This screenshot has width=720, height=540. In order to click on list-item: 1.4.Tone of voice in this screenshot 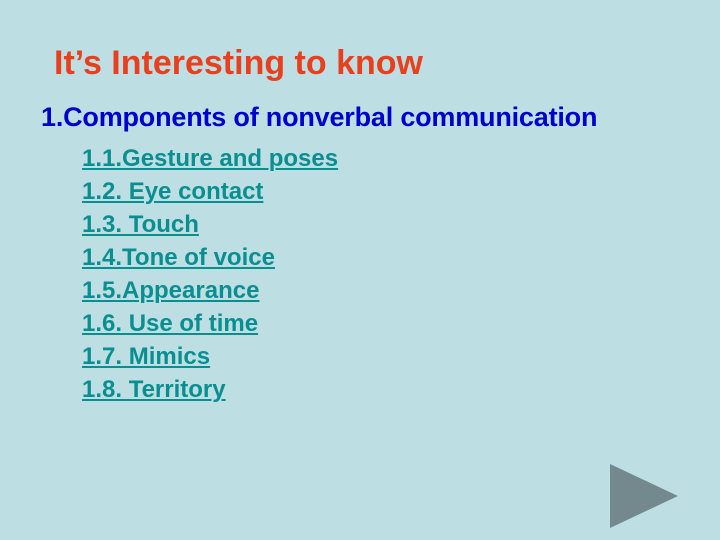, I will do `click(360, 257)`.